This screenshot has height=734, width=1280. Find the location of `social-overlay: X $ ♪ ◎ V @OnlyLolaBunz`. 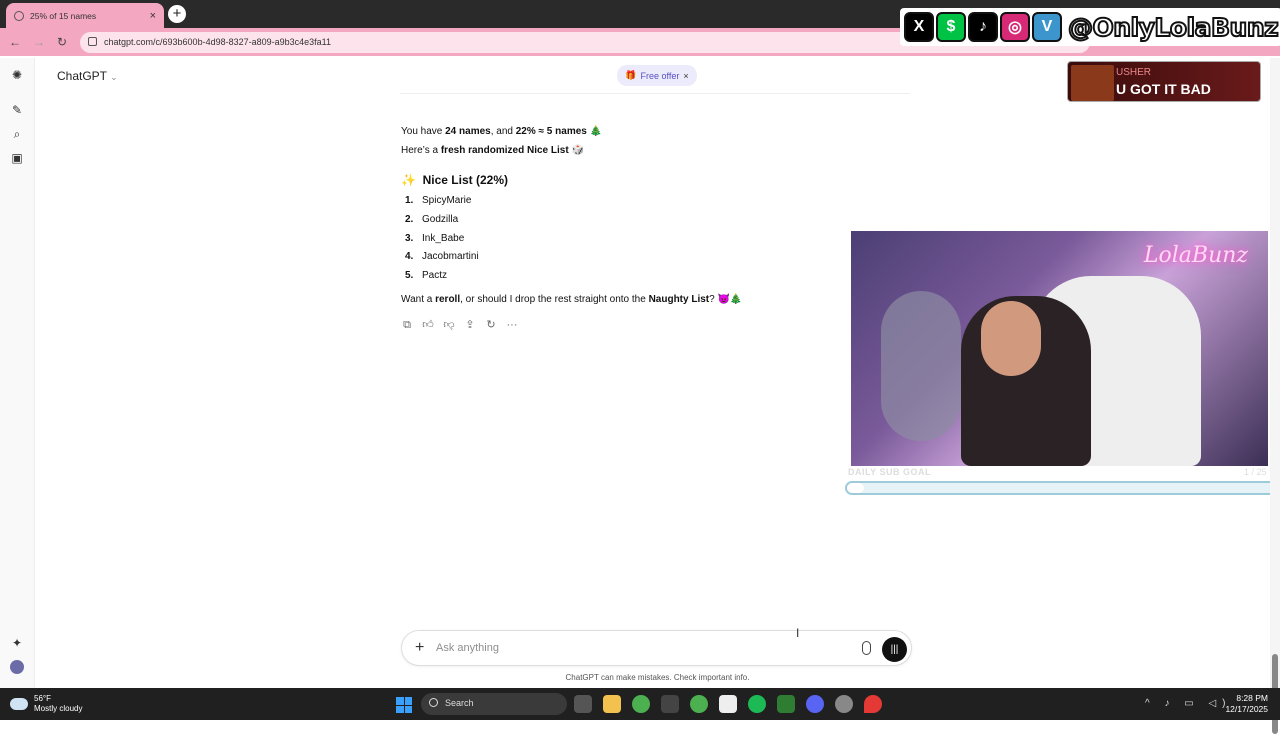

social-overlay: X $ ♪ ◎ V @OnlyLolaBunz is located at coordinates (1090, 27).